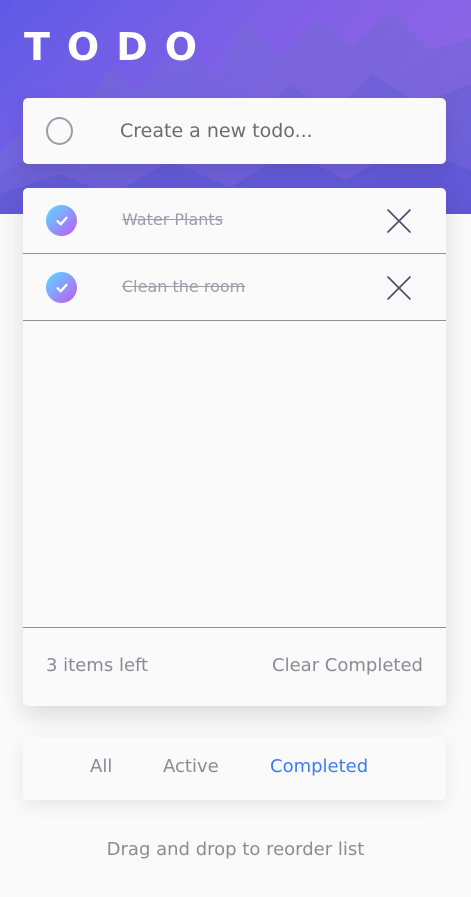 This screenshot has height=897, width=471. Describe the element at coordinates (235, 849) in the screenshot. I see `drag-drop-hint: Drag and drop to reorder list` at that location.